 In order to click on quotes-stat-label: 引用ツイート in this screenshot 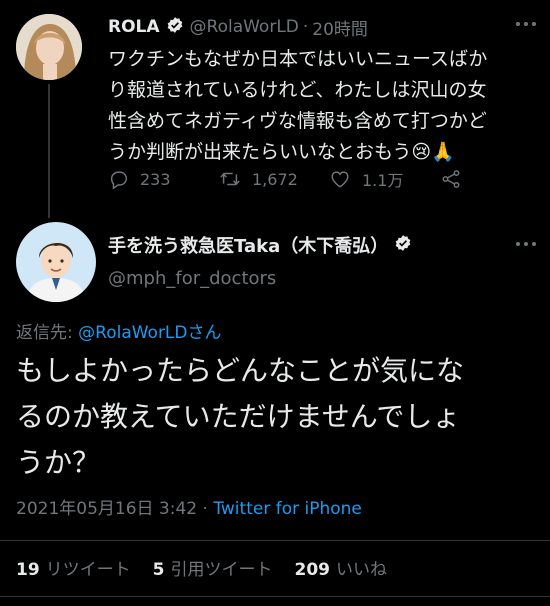, I will do `click(221, 570)`.